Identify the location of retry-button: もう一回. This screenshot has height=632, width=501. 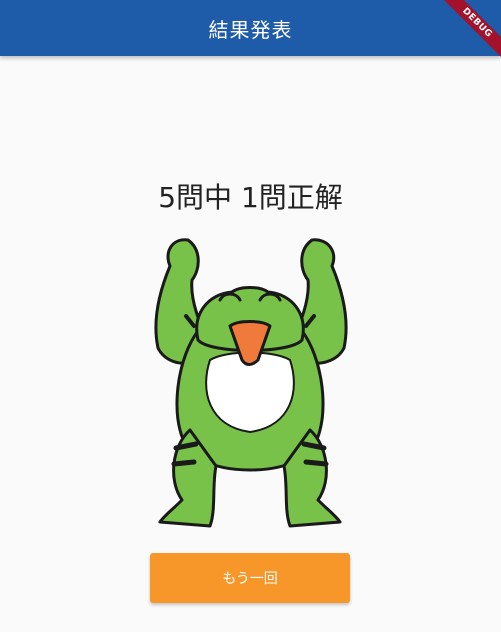
(250, 578).